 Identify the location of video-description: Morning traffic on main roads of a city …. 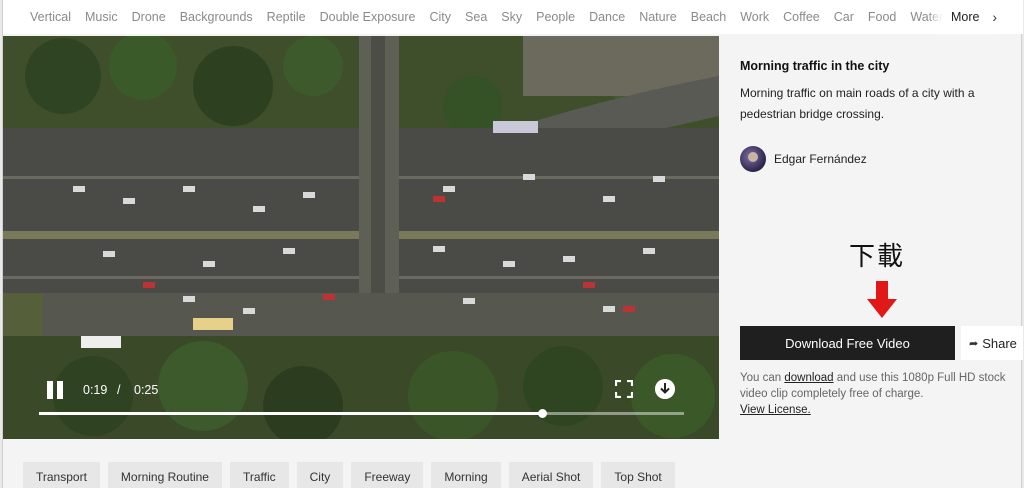
(857, 103).